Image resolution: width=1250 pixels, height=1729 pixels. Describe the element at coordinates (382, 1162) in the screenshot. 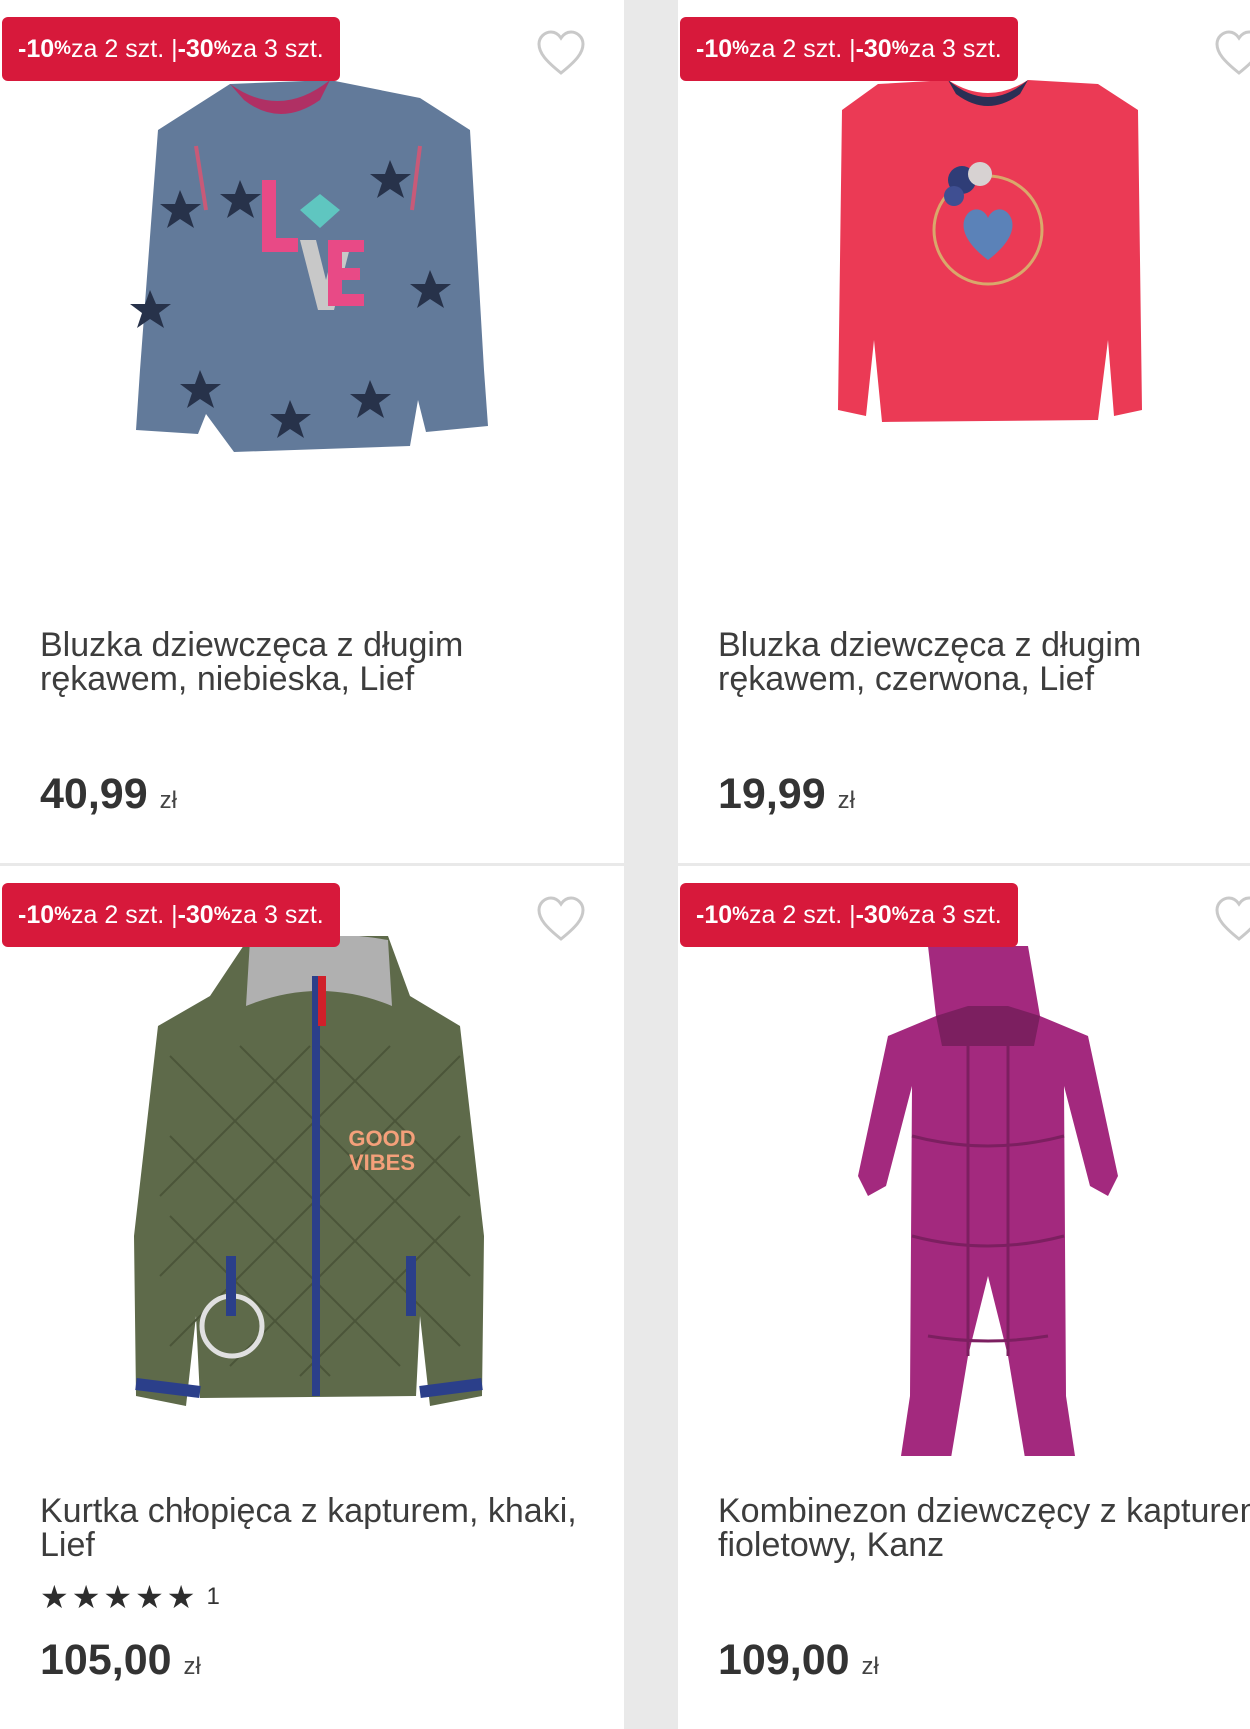

I see `svg-text: VIBES` at that location.